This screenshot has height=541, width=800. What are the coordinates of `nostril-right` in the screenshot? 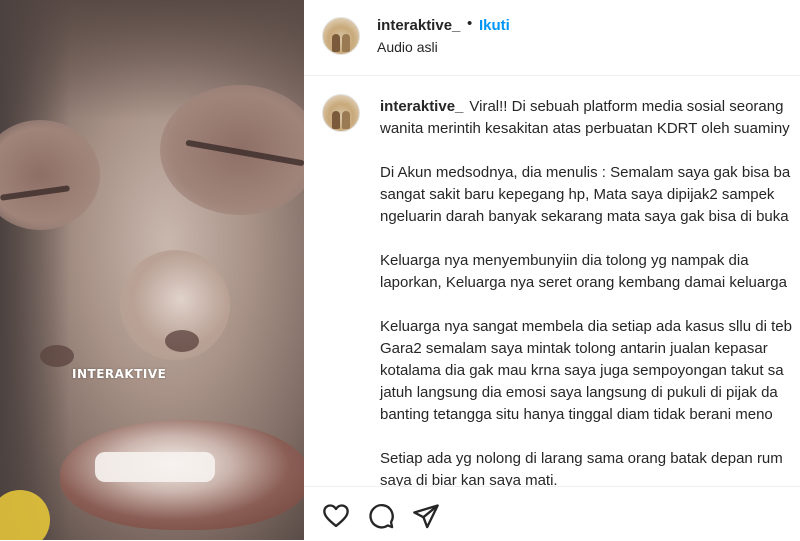 It's located at (182, 341).